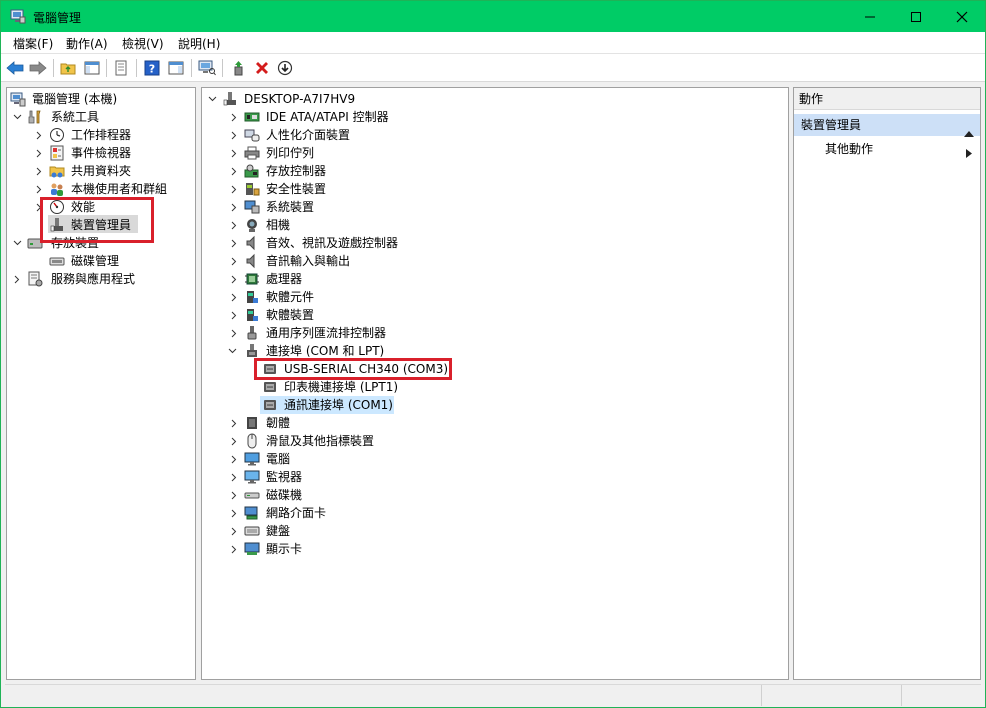 The image size is (986, 708). Describe the element at coordinates (495, 153) in the screenshot. I see `tree-node-print-queues: 列印佇列` at that location.